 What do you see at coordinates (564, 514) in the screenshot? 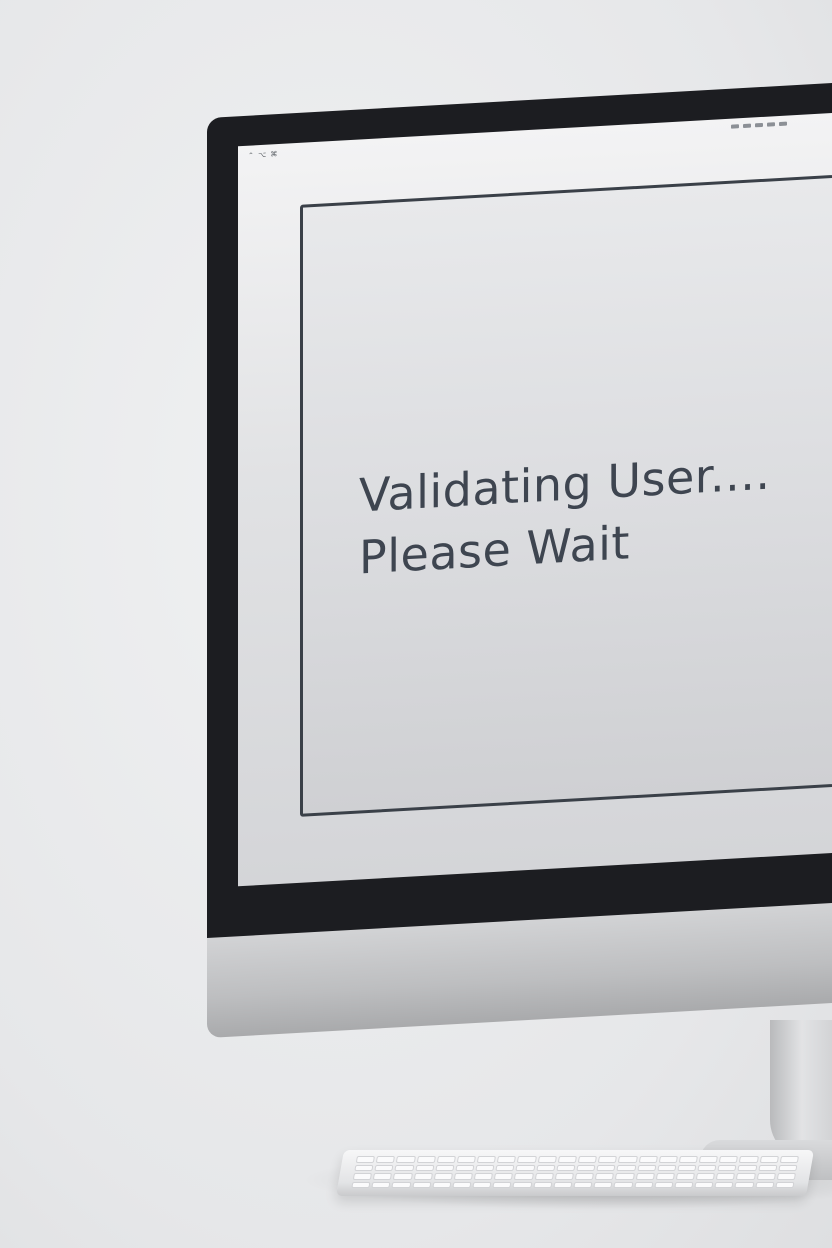
I see `status-message: Validating User.... Please Wait` at bounding box center [564, 514].